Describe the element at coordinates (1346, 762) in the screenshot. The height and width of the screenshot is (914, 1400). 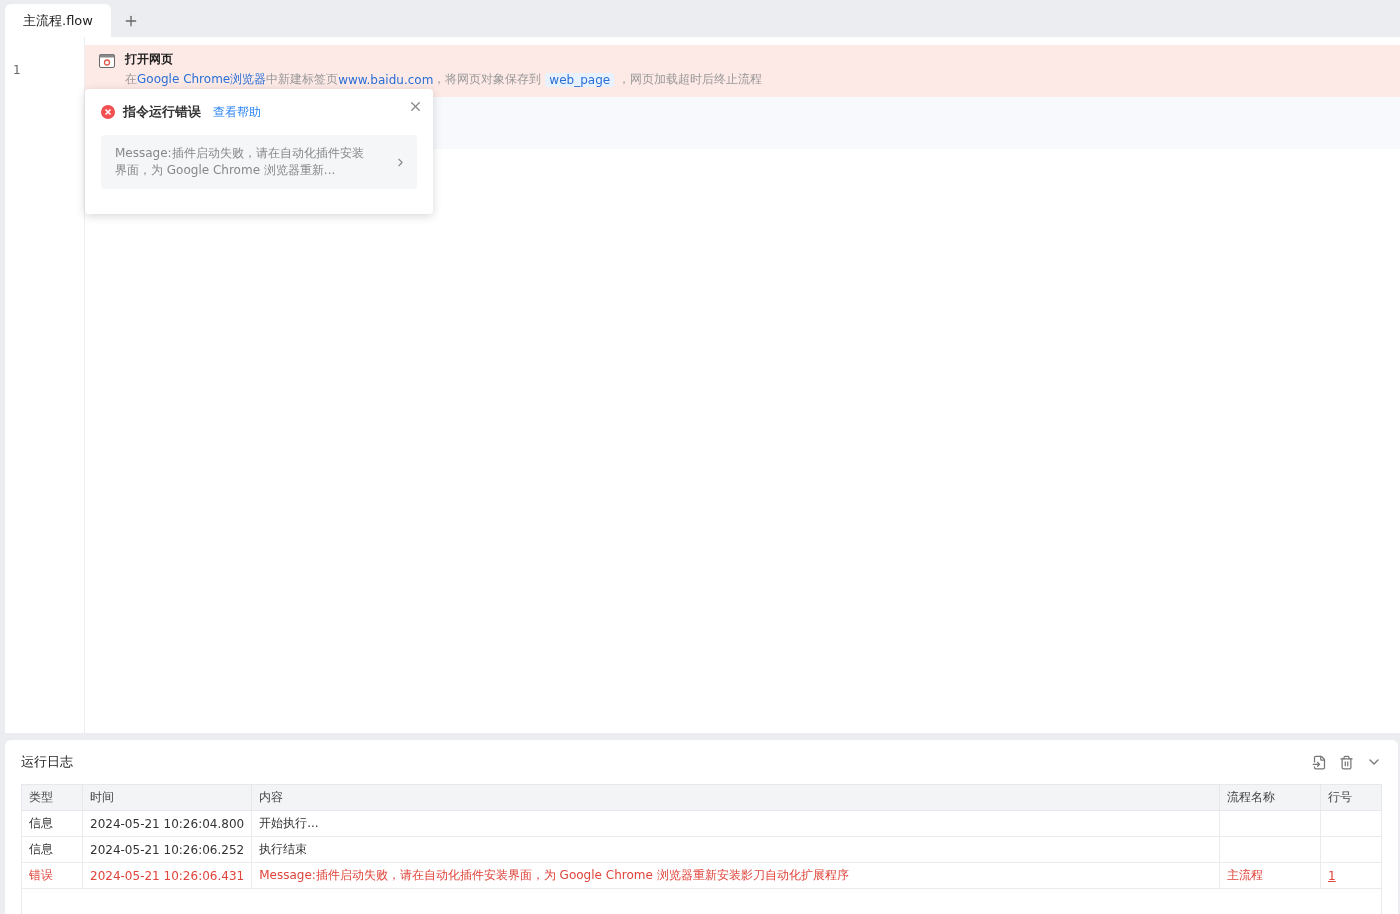
I see `trash-icon` at that location.